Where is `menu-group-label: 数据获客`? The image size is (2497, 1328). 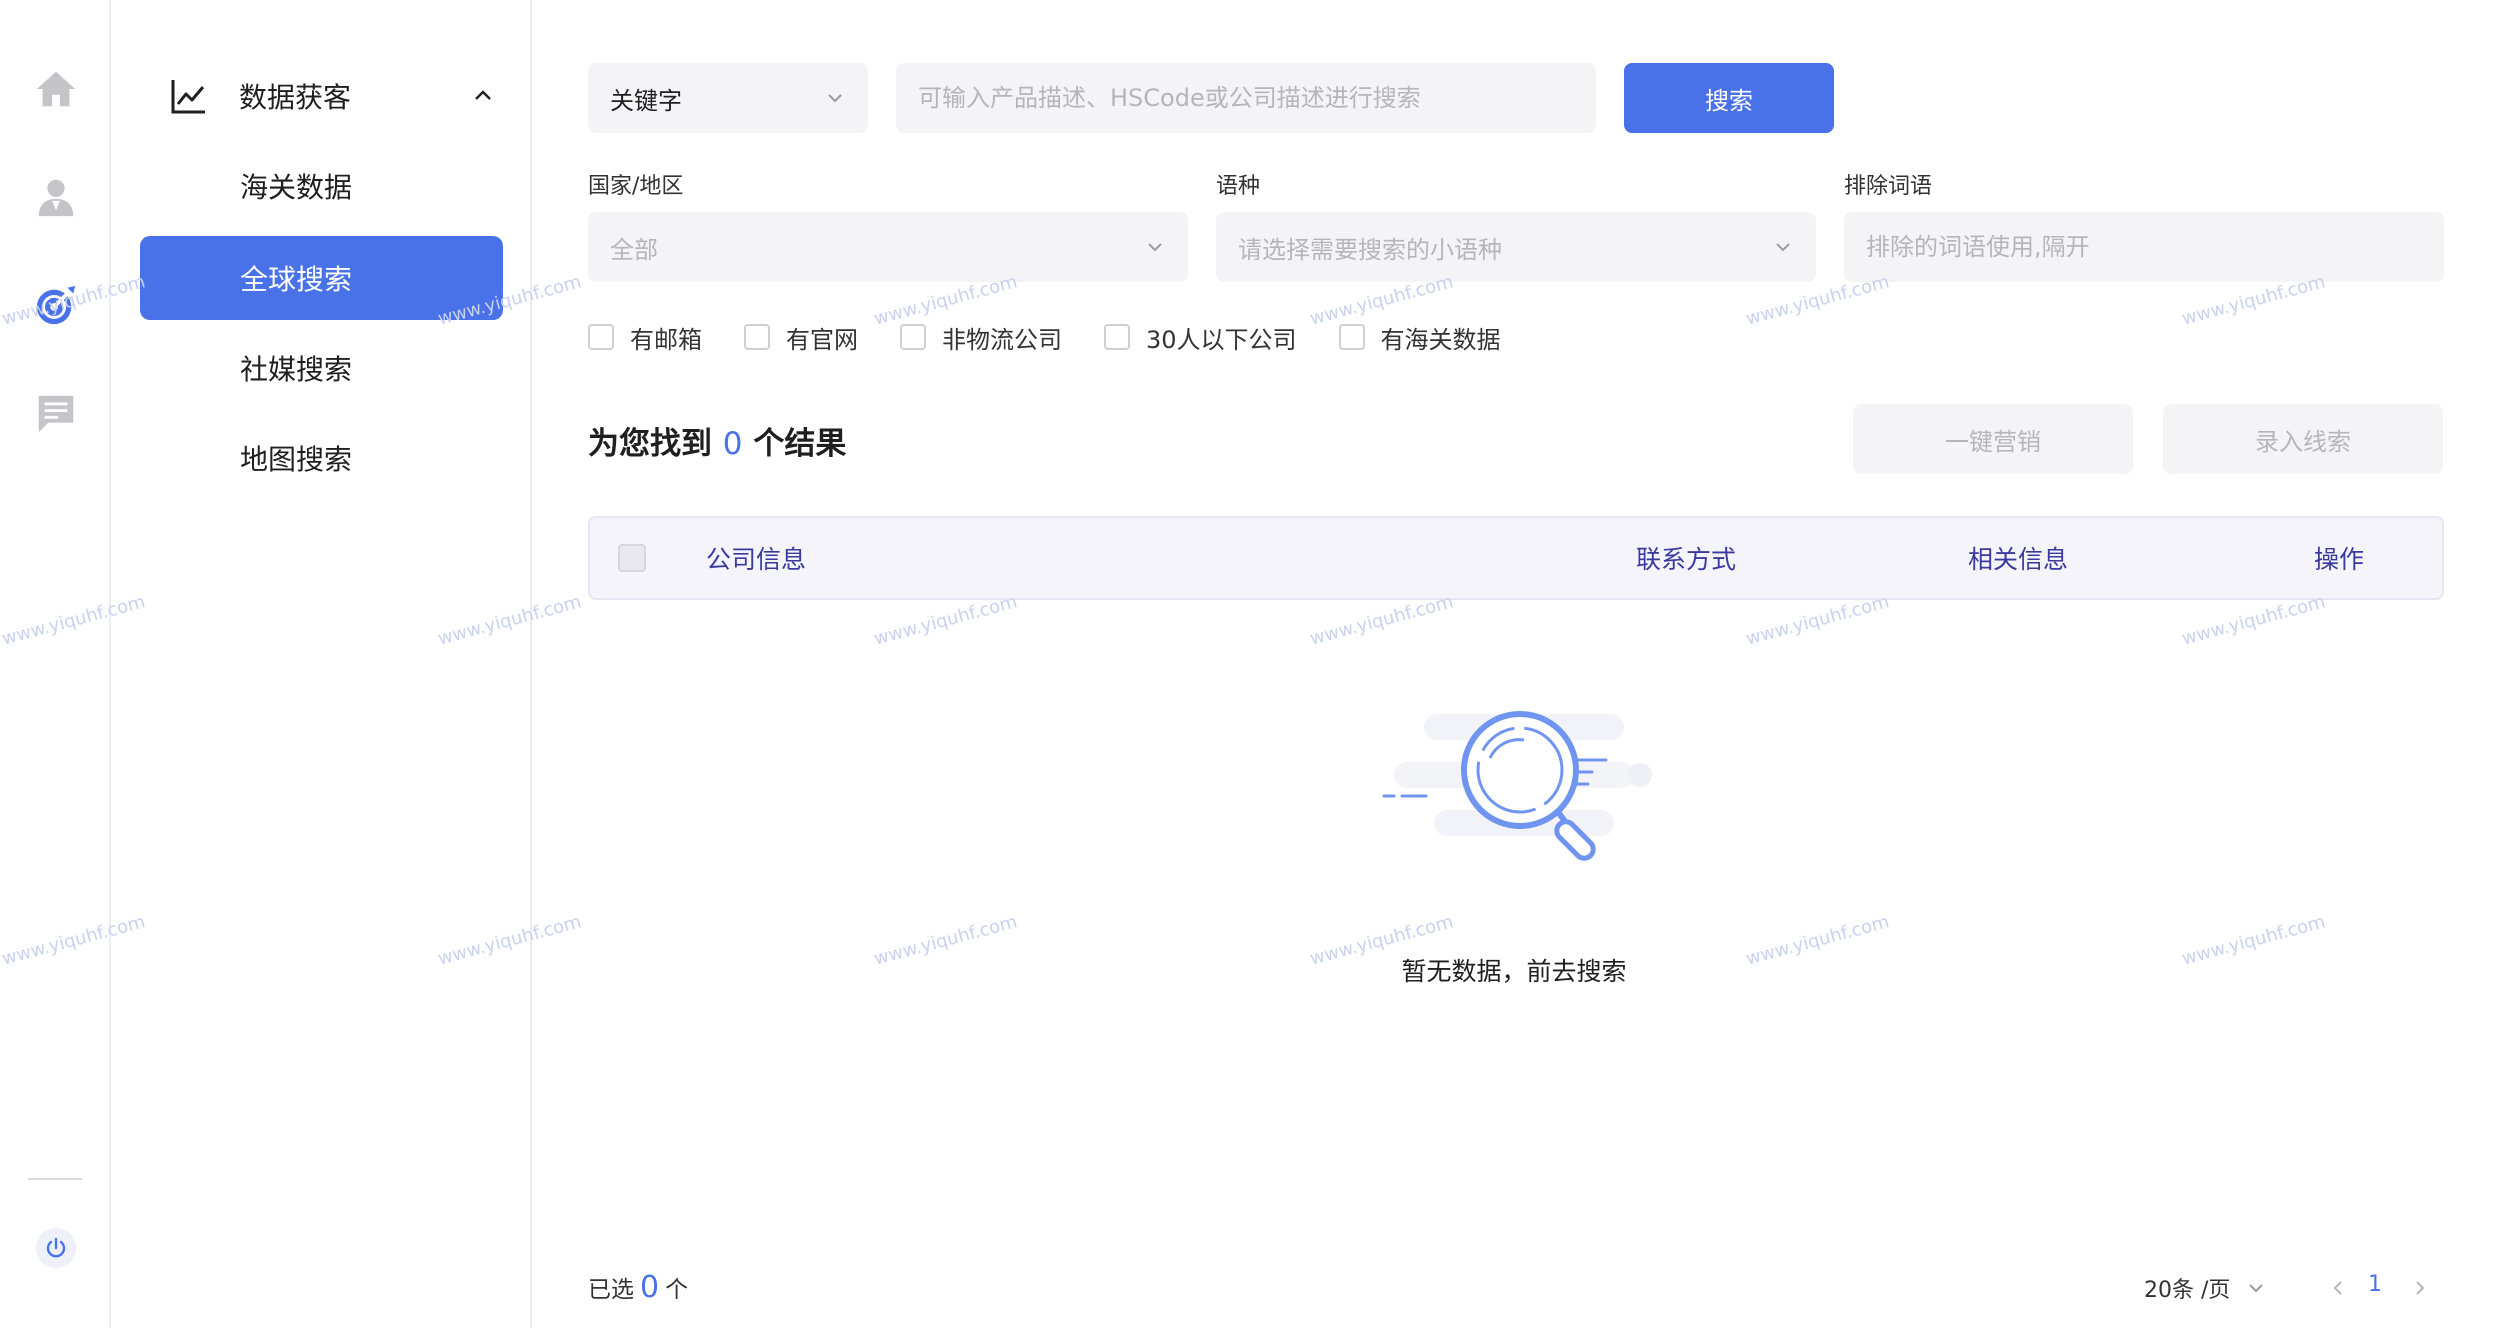
menu-group-label: 数据获客 is located at coordinates (295, 97).